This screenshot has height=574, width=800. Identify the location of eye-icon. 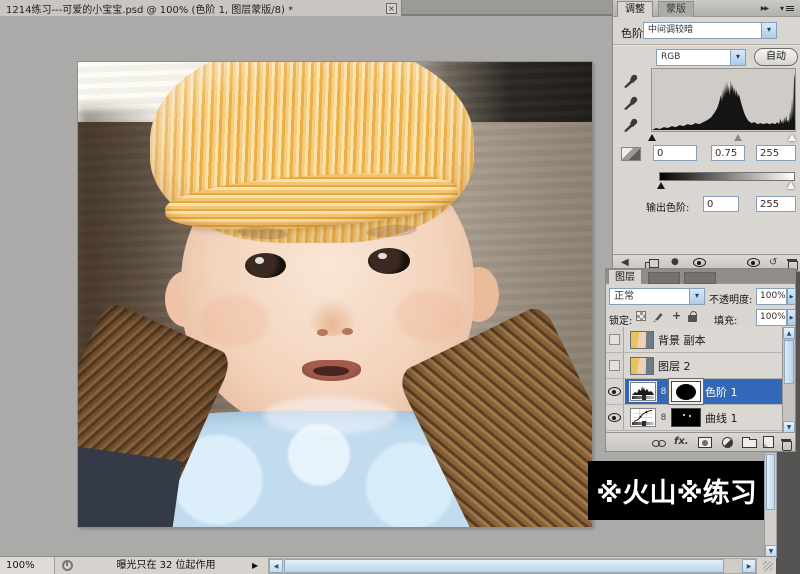
(614, 417).